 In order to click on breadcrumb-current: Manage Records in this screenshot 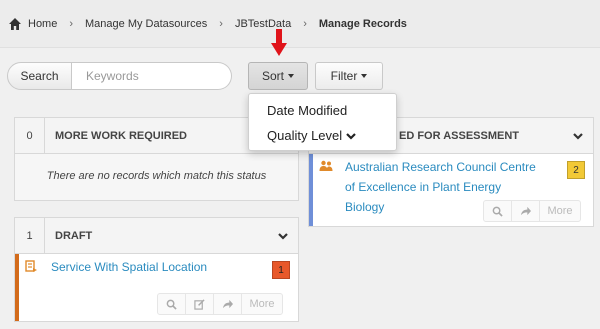, I will do `click(362, 23)`.